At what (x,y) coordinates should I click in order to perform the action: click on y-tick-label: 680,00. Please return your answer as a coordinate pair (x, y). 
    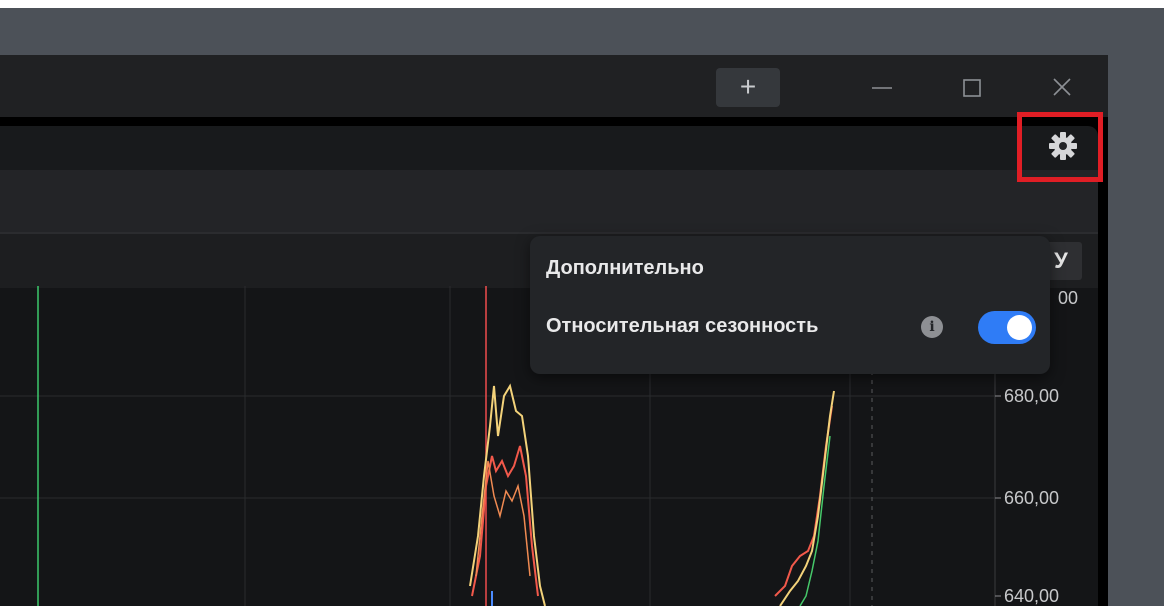
    Looking at the image, I should click on (1032, 396).